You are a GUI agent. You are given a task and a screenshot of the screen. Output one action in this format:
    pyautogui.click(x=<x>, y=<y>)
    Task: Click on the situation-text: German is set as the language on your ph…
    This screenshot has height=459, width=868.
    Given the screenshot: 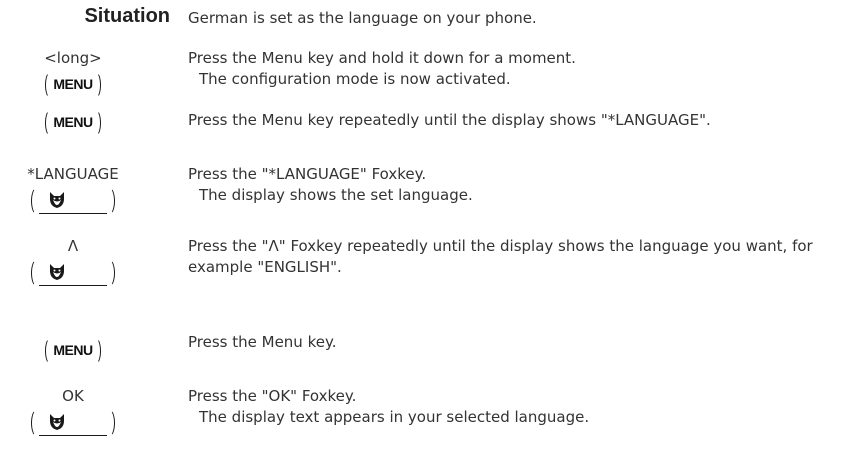 What is the action you would take?
    pyautogui.click(x=362, y=18)
    